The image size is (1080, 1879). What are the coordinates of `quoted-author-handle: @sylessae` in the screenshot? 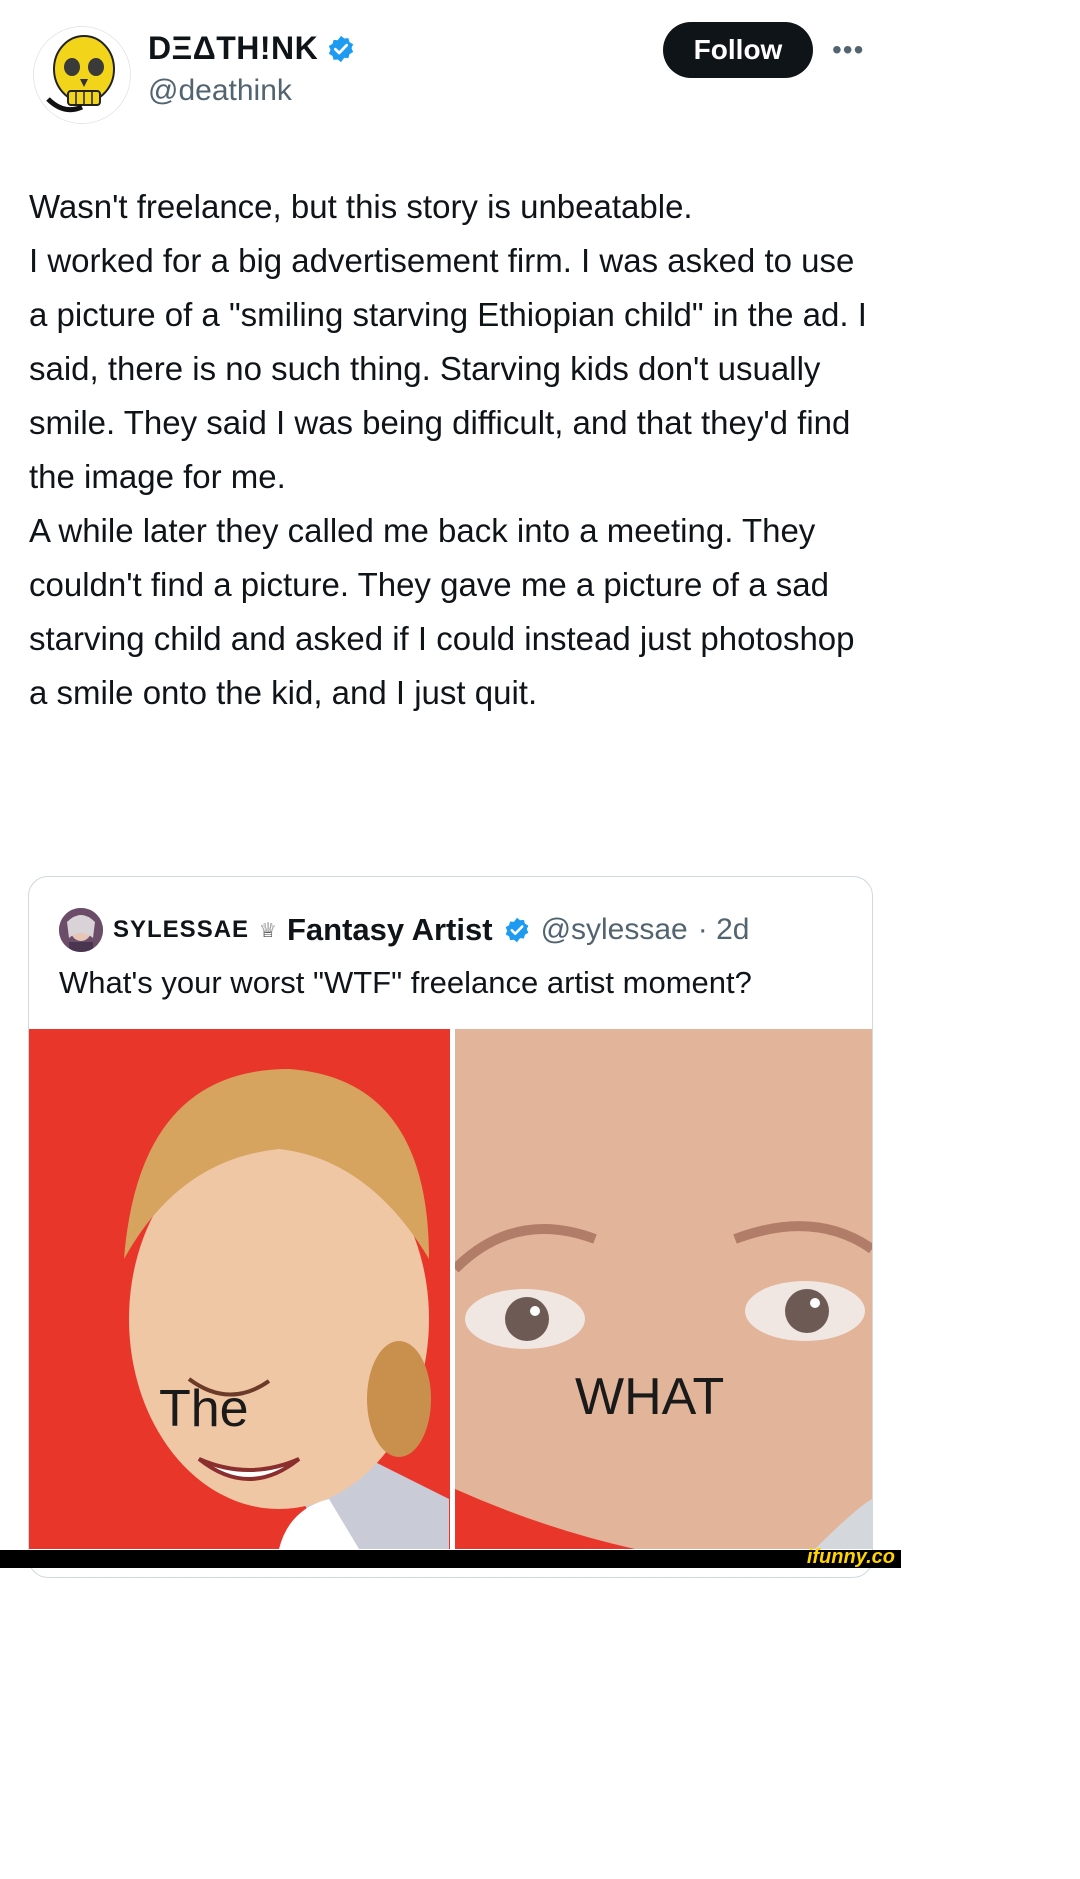 It's located at (614, 930).